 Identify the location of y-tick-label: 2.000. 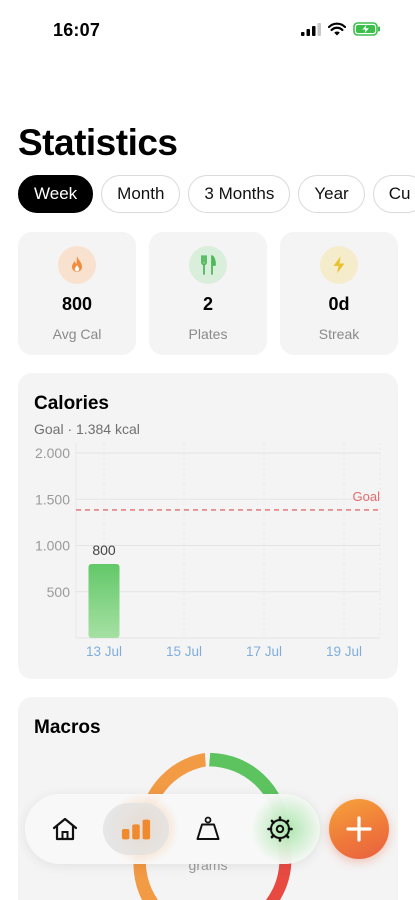
(52, 453).